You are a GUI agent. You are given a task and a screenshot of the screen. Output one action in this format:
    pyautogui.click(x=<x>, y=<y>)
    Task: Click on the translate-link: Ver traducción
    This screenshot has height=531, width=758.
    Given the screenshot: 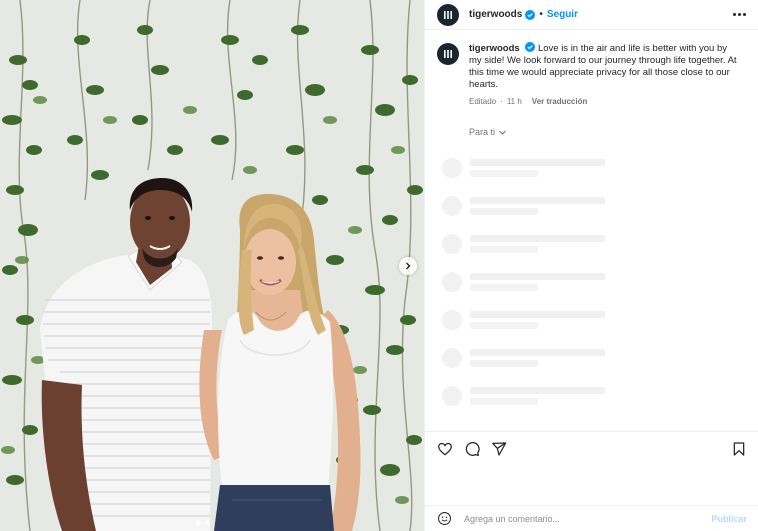 What is the action you would take?
    pyautogui.click(x=560, y=102)
    